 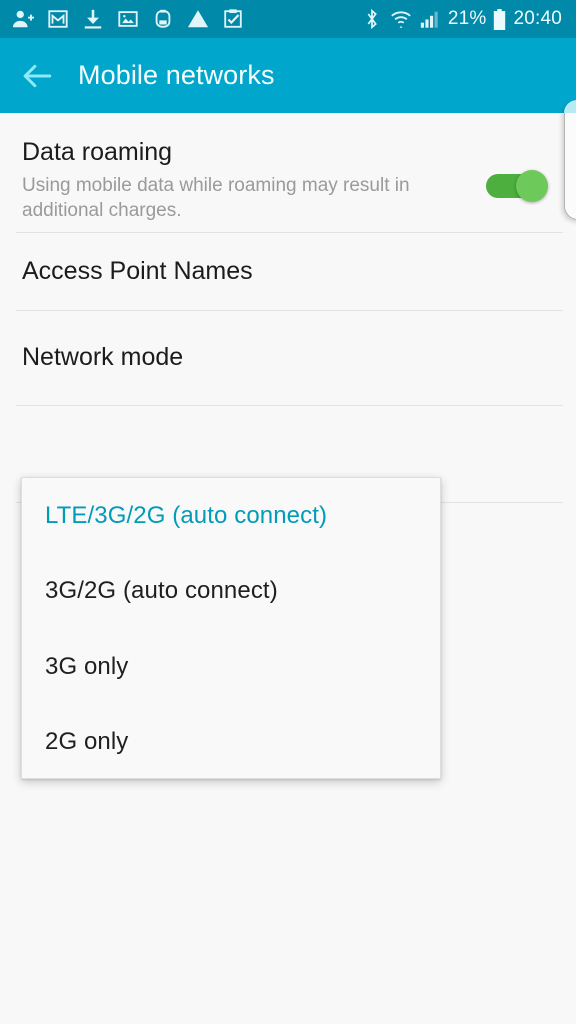 I want to click on dropdown-option-lte-3g-2g: LTE/3G/2G (auto connect), so click(x=231, y=516).